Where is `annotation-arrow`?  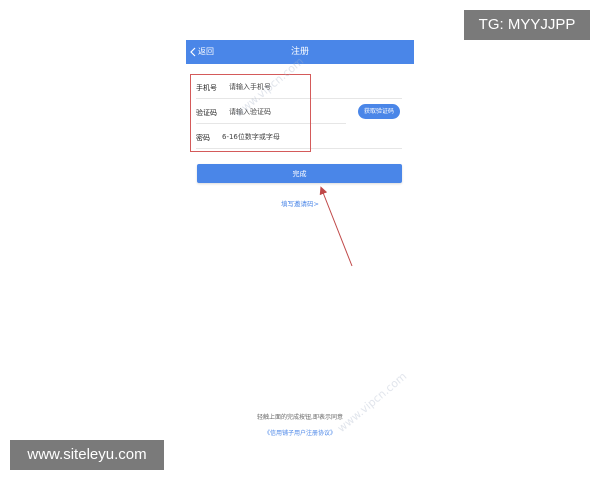 annotation-arrow is located at coordinates (336, 226).